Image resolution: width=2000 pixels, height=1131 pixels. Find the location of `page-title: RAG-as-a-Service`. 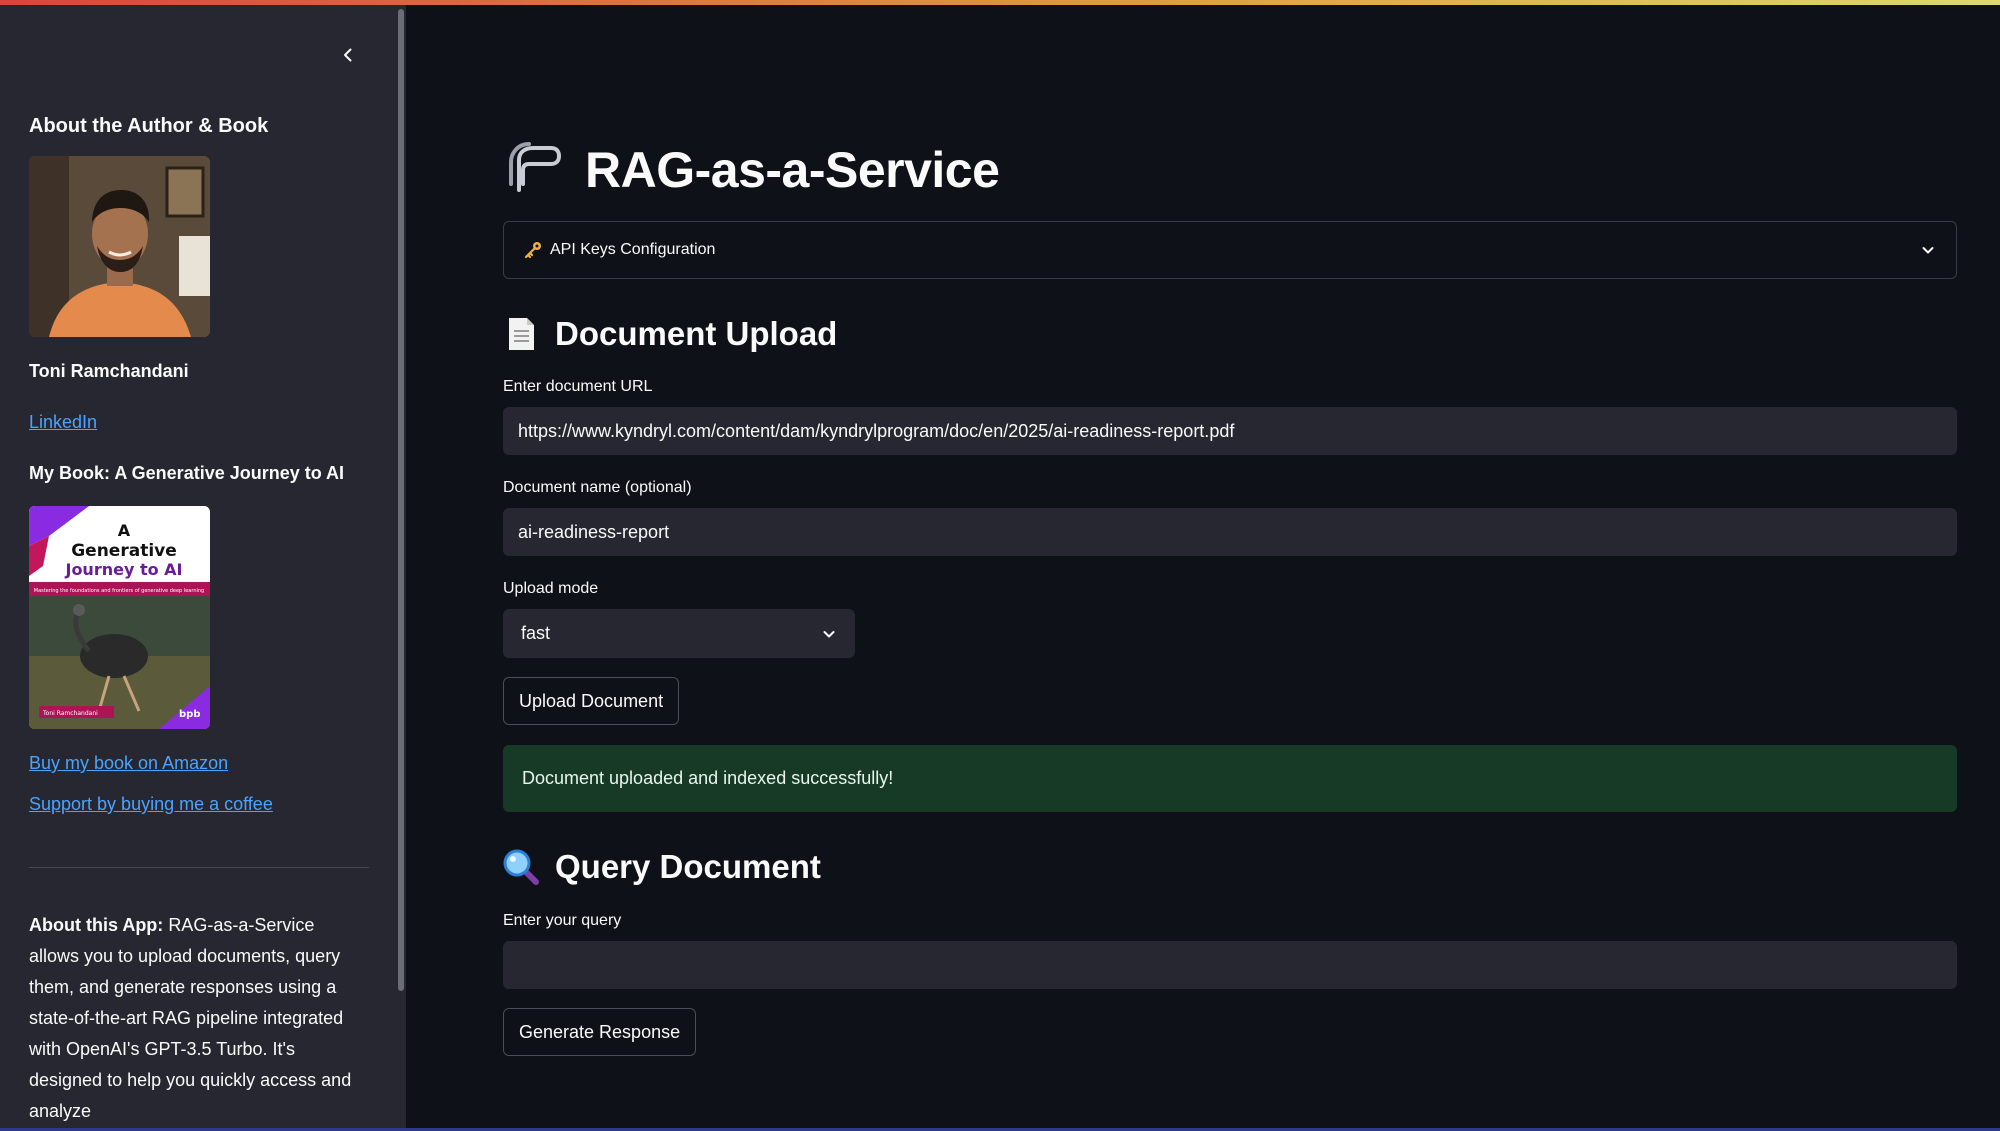

page-title: RAG-as-a-Service is located at coordinates (792, 170).